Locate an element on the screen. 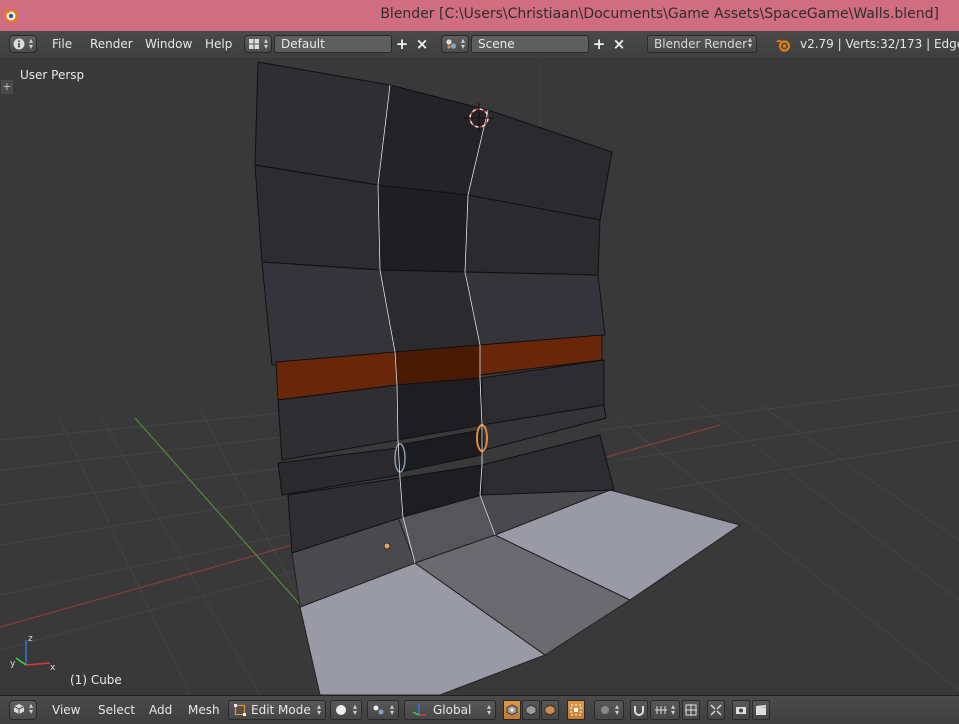 The image size is (959, 724). face-select-icon is located at coordinates (550, 710).